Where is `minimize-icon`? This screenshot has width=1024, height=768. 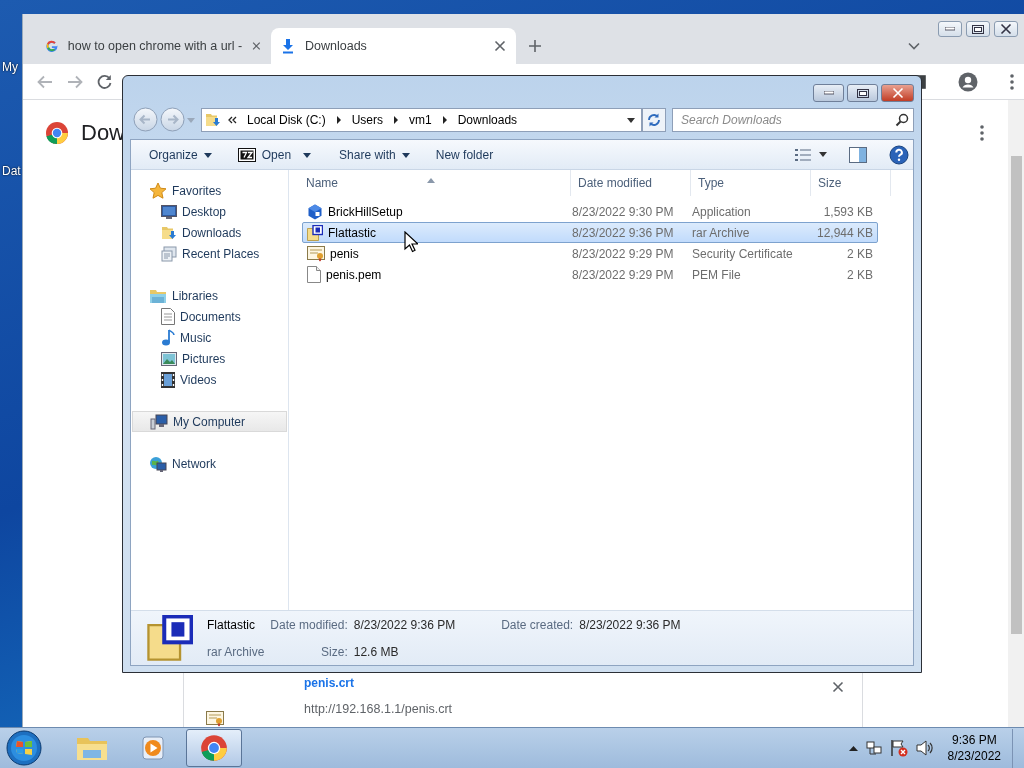
minimize-icon is located at coordinates (950, 29).